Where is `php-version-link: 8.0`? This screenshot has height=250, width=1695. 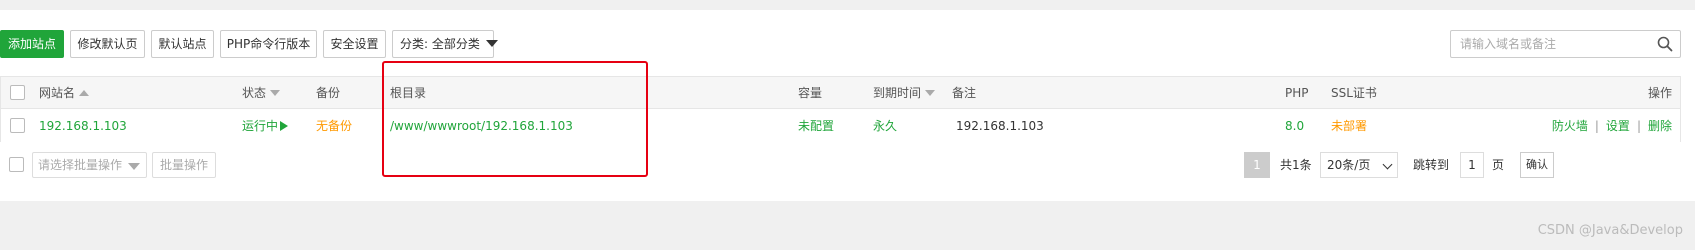 php-version-link: 8.0 is located at coordinates (1294, 125).